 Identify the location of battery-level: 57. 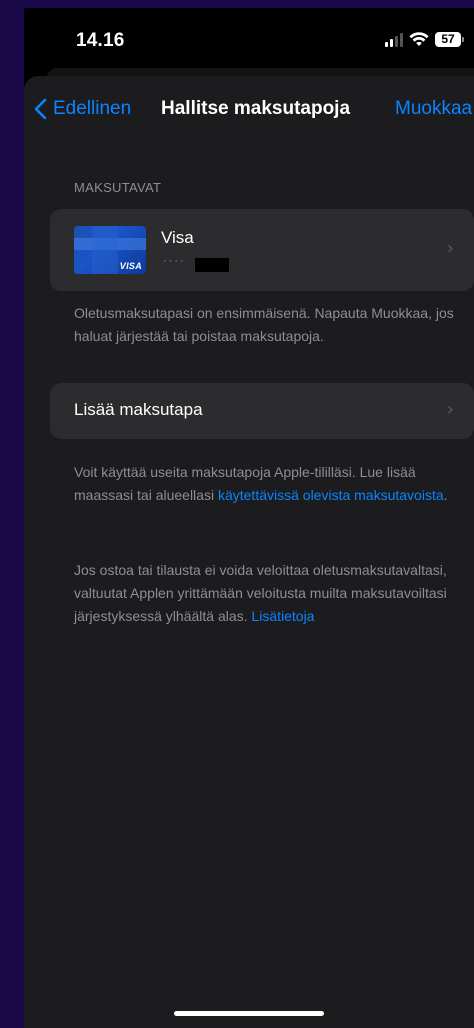
(448, 39).